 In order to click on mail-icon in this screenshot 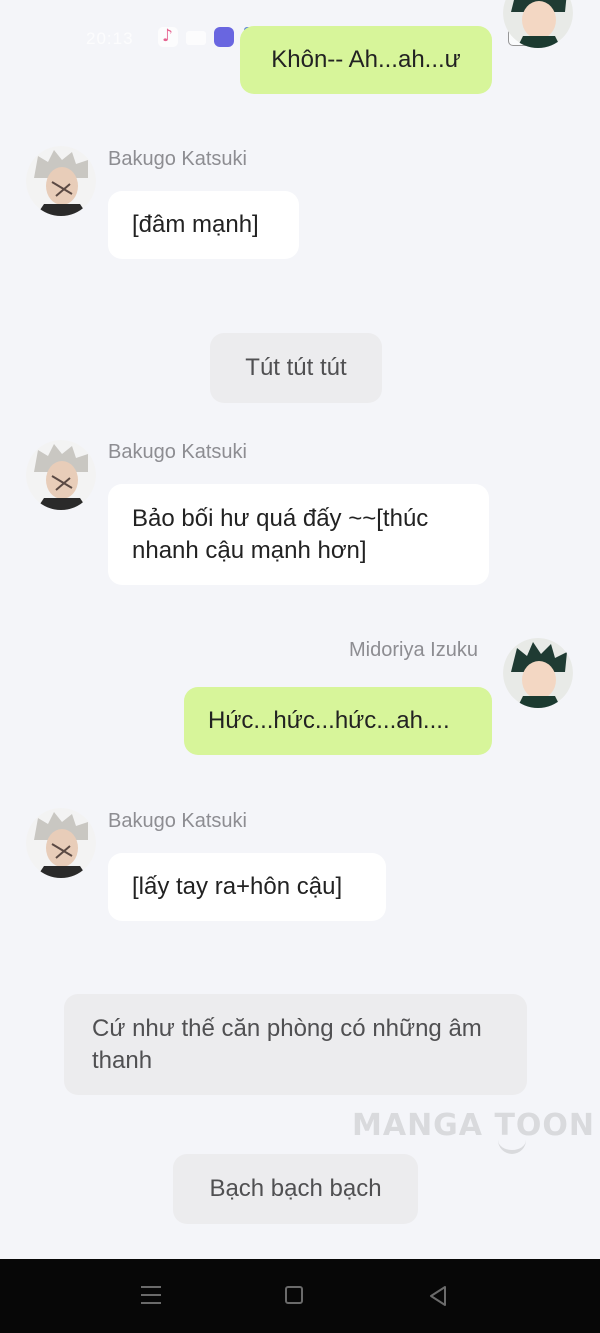, I will do `click(196, 38)`.